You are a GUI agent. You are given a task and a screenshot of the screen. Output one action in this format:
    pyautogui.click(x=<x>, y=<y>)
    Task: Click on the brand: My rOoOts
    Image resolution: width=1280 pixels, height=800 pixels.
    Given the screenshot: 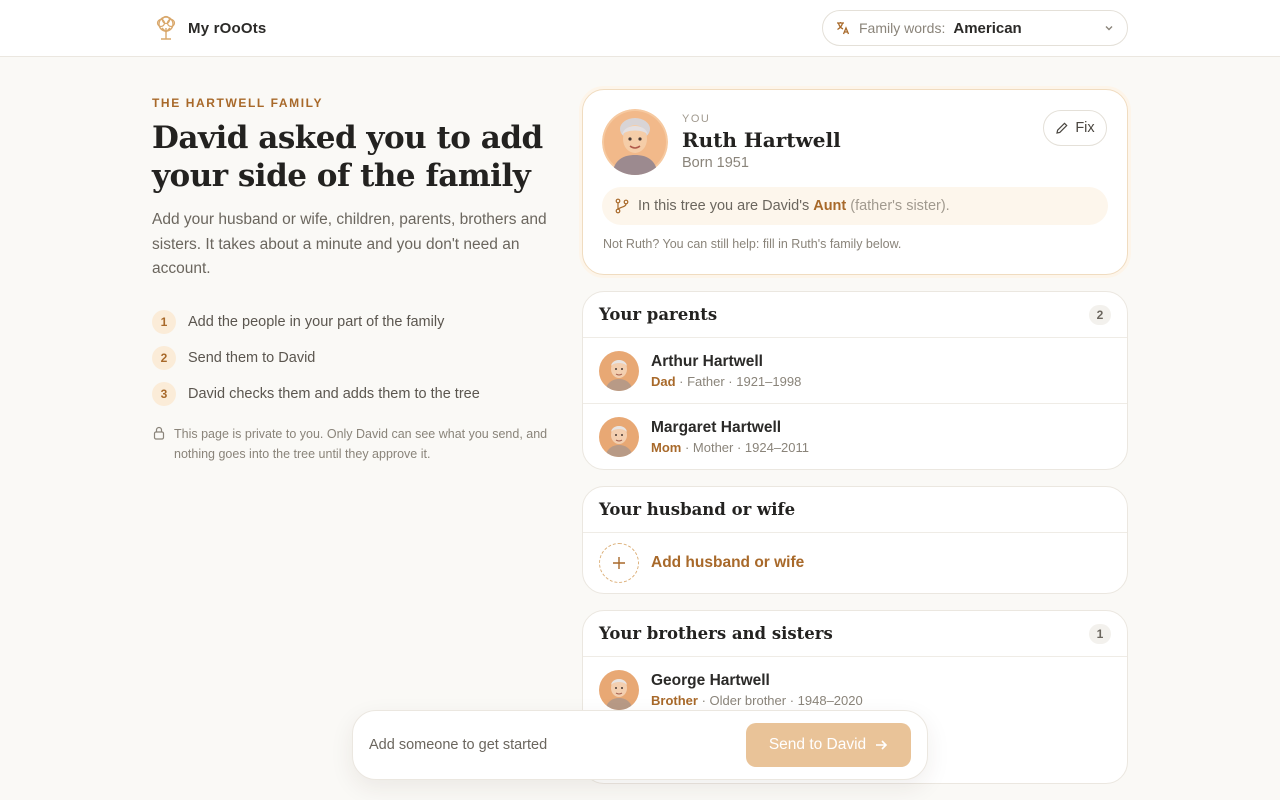 What is the action you would take?
    pyautogui.click(x=209, y=28)
    